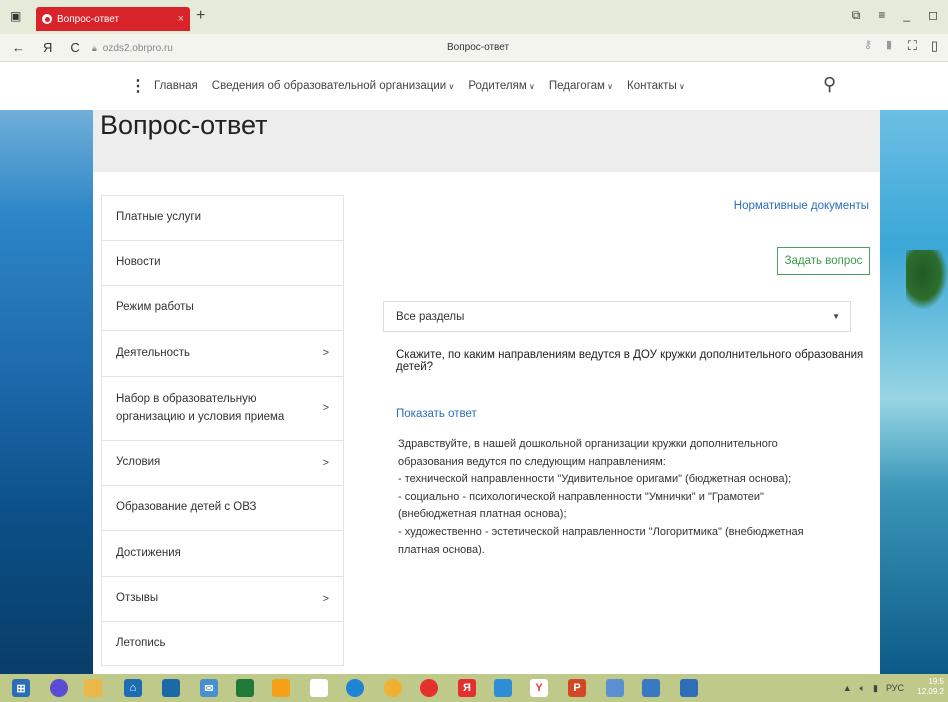 Image resolution: width=948 pixels, height=702 pixels. What do you see at coordinates (333, 86) in the screenshot?
I see `nav-item-about: Сведения об образовательной организации` at bounding box center [333, 86].